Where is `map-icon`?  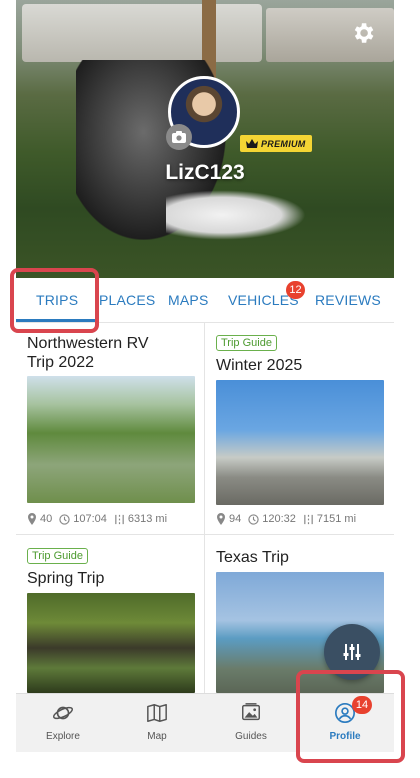 map-icon is located at coordinates (157, 713).